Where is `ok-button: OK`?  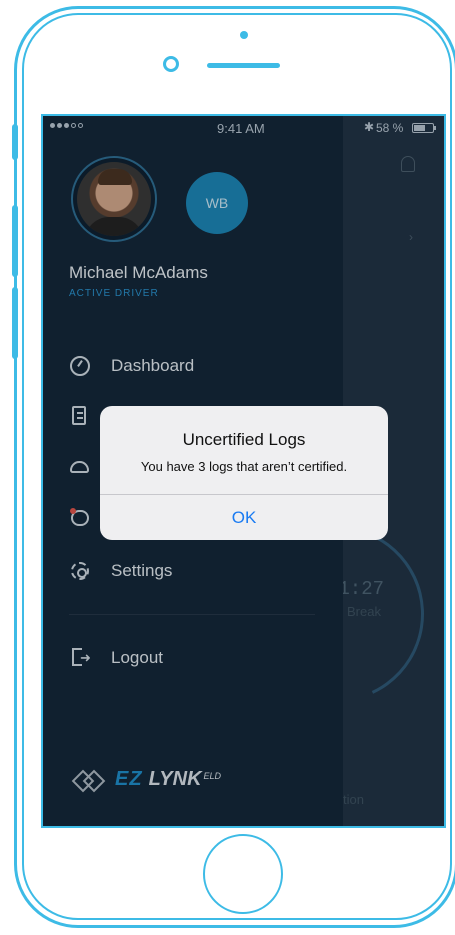 ok-button: OK is located at coordinates (244, 517).